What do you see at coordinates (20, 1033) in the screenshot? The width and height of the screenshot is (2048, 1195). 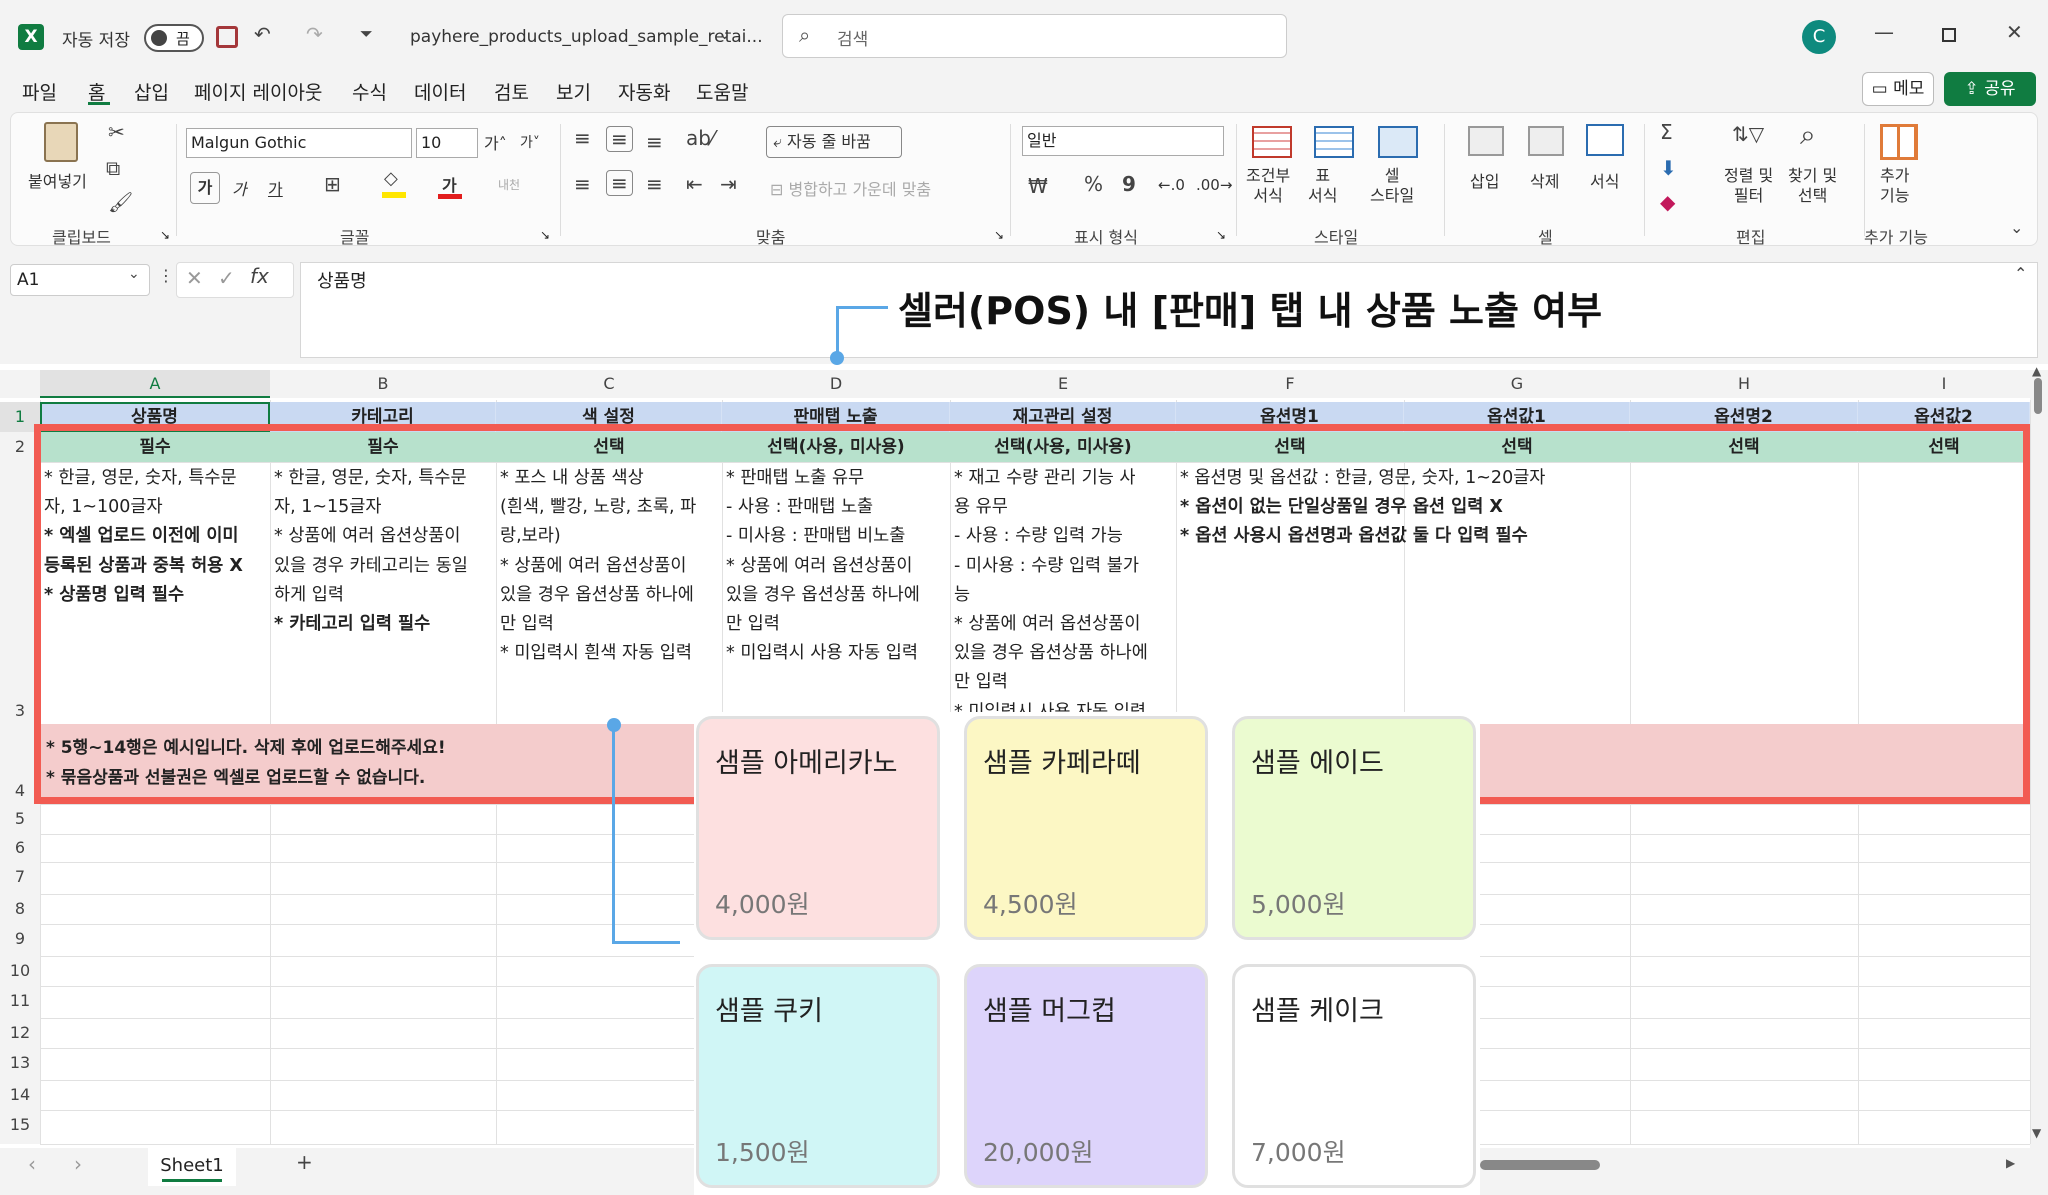 I see `row-header-12: 12` at bounding box center [20, 1033].